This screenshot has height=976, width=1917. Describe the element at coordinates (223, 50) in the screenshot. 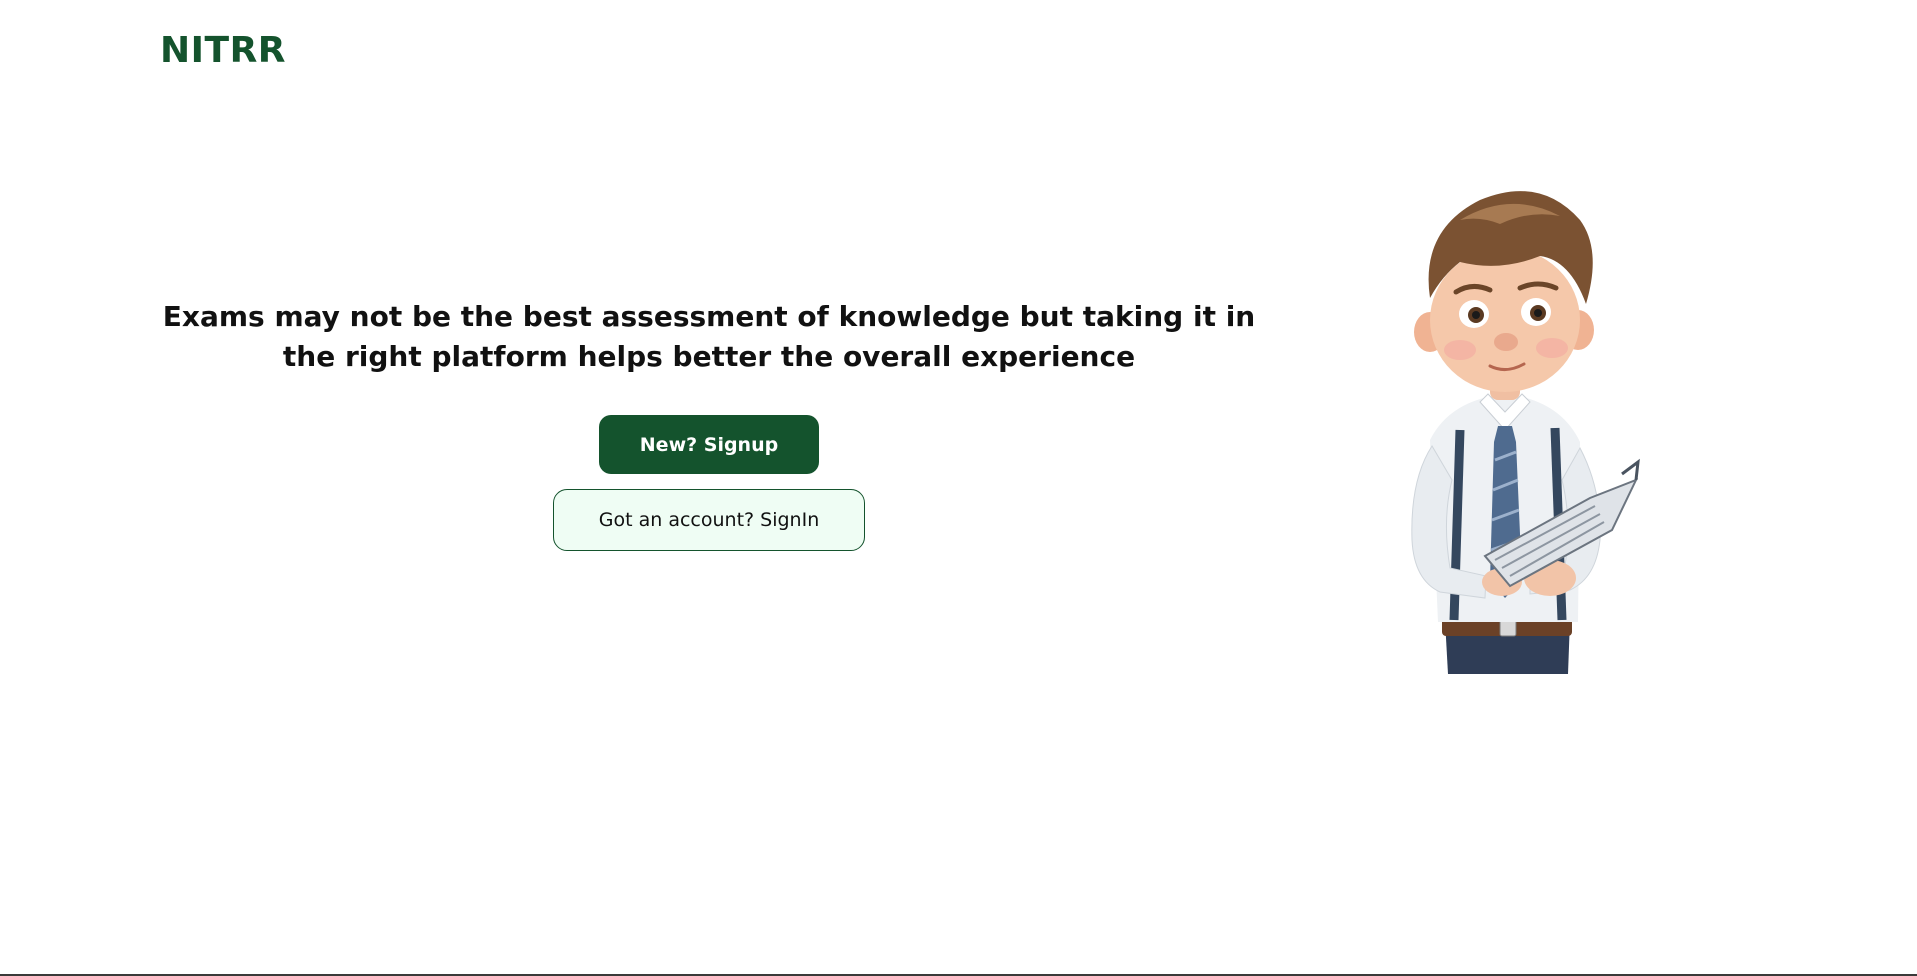

I see `brand-logo: NITRR` at that location.